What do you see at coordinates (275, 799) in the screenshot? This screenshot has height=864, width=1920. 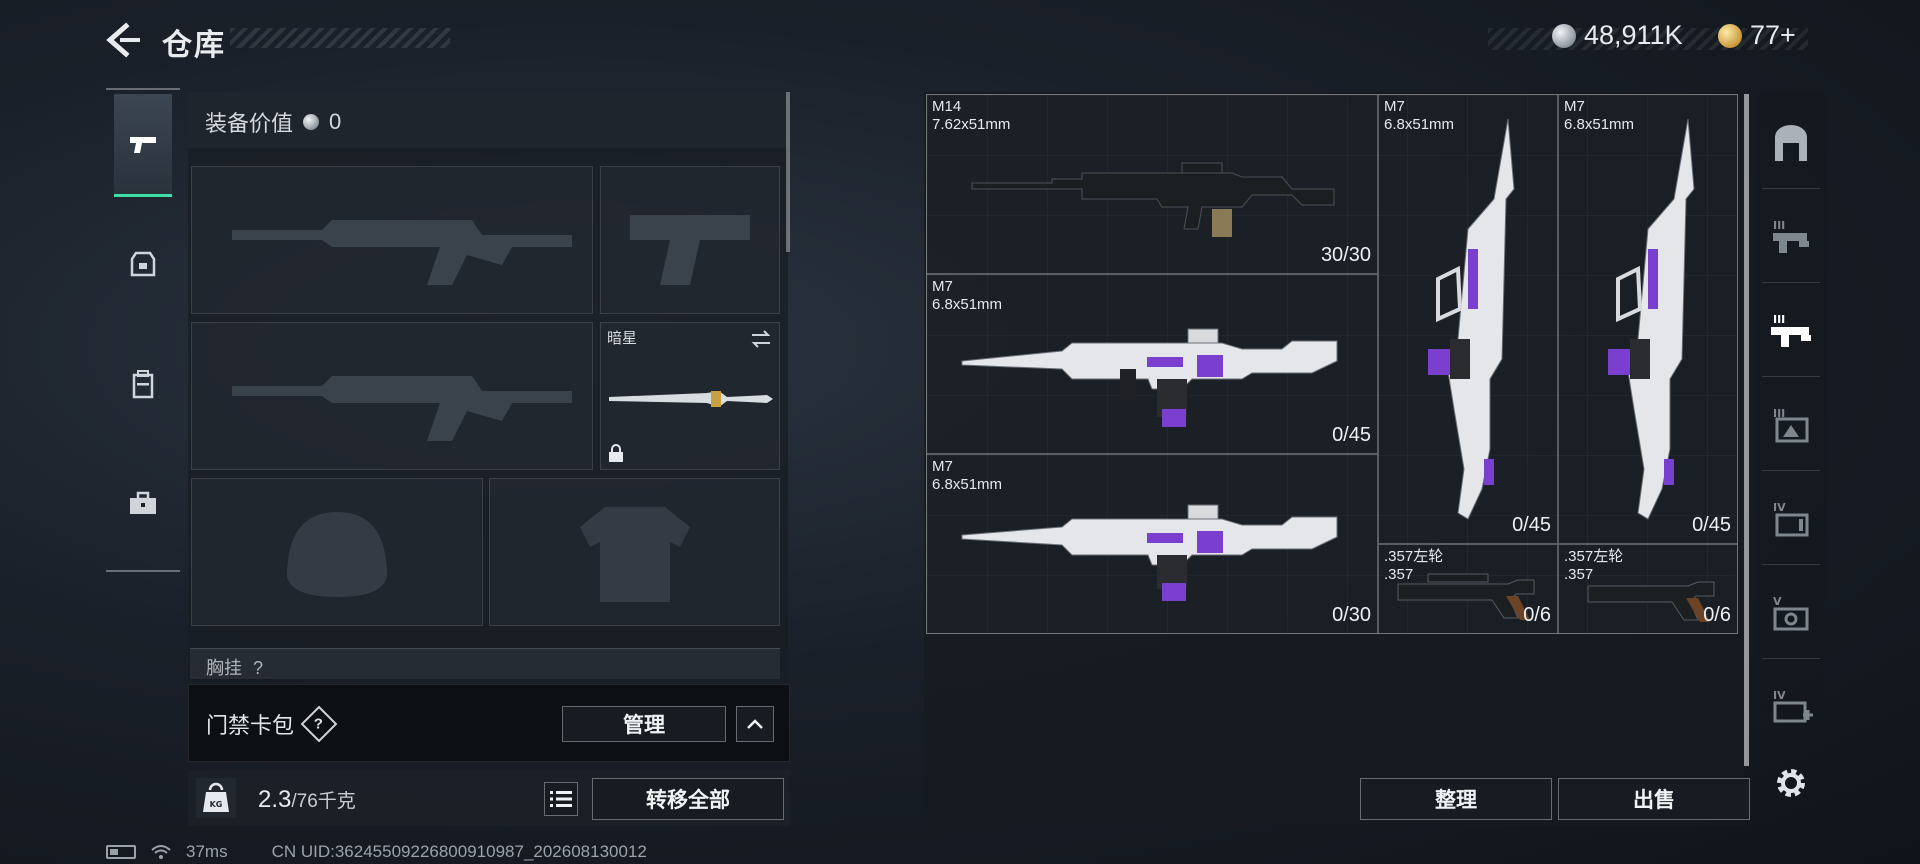 I see `carry-weight-current: 2.3` at bounding box center [275, 799].